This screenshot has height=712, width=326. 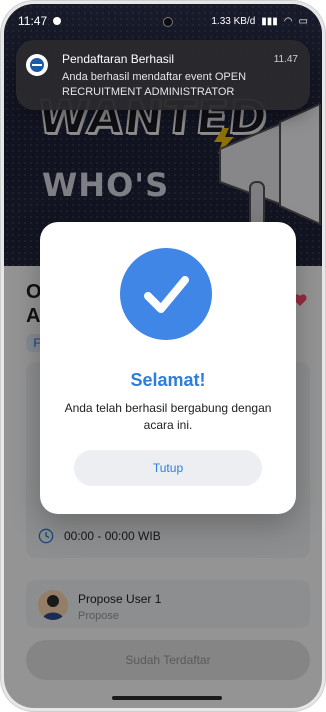 I want to click on battery-icon: ▭, so click(x=303, y=21).